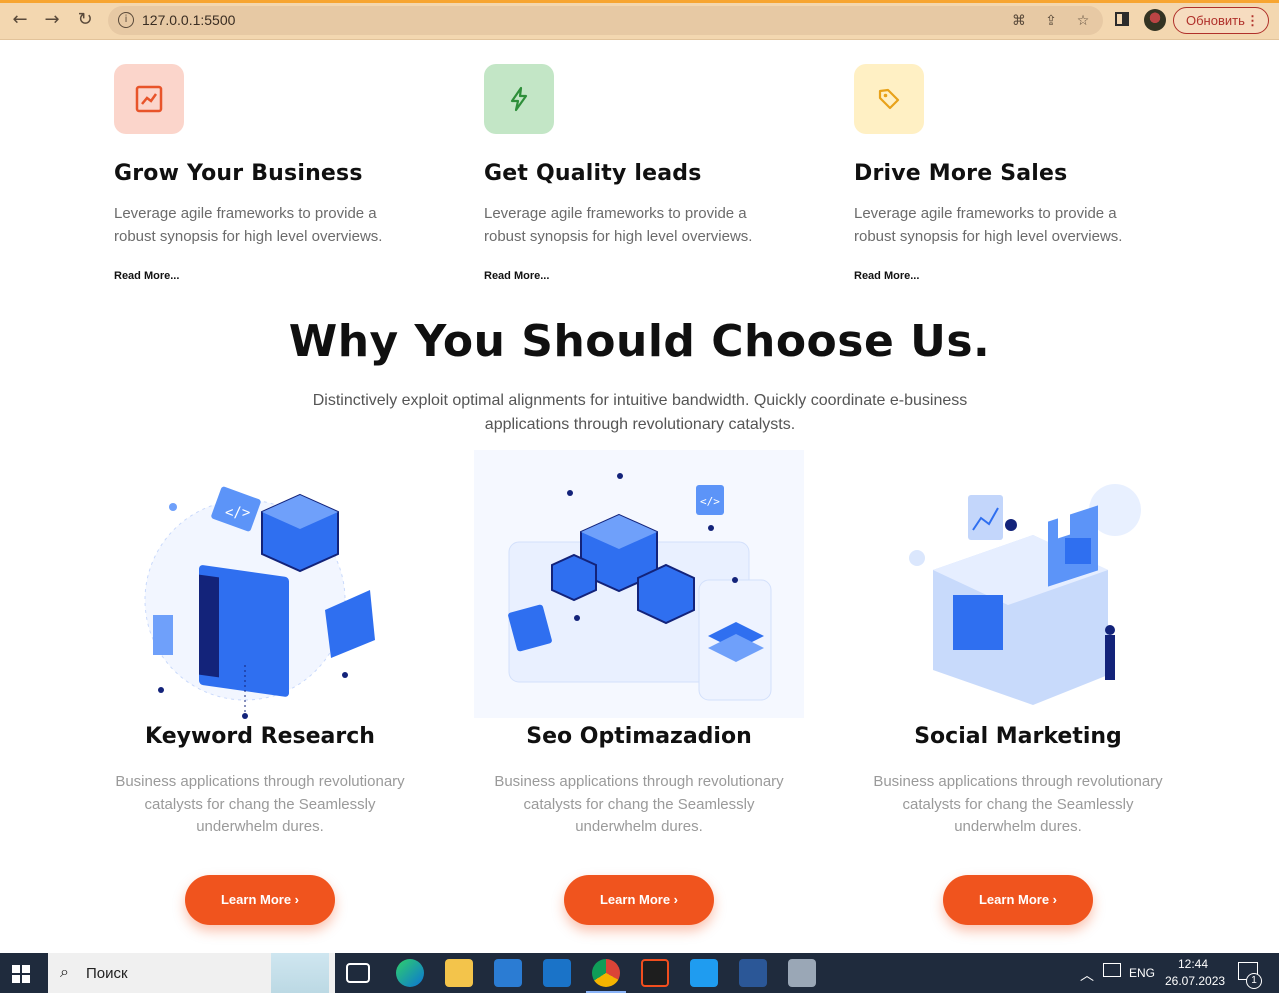 The image size is (1279, 993). I want to click on browser-toolbar: ← → ↻ i 127.0.0.1:5500 ⌘ ⇪ ☆ Обновить ⋮, so click(639, 20).